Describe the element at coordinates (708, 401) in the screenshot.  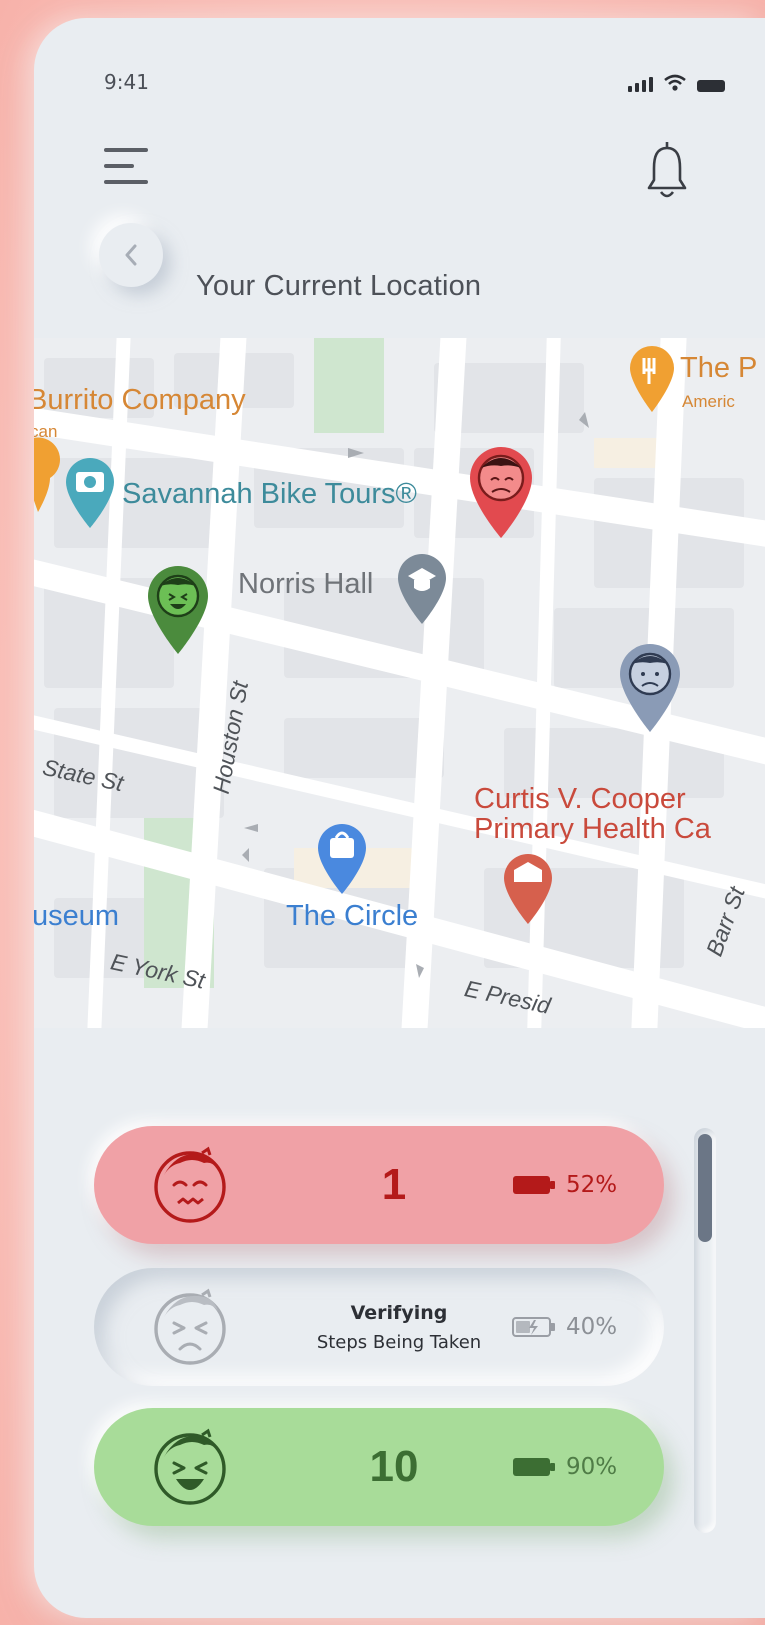
I see `poi-sublabel-pirates-house: Americ` at that location.